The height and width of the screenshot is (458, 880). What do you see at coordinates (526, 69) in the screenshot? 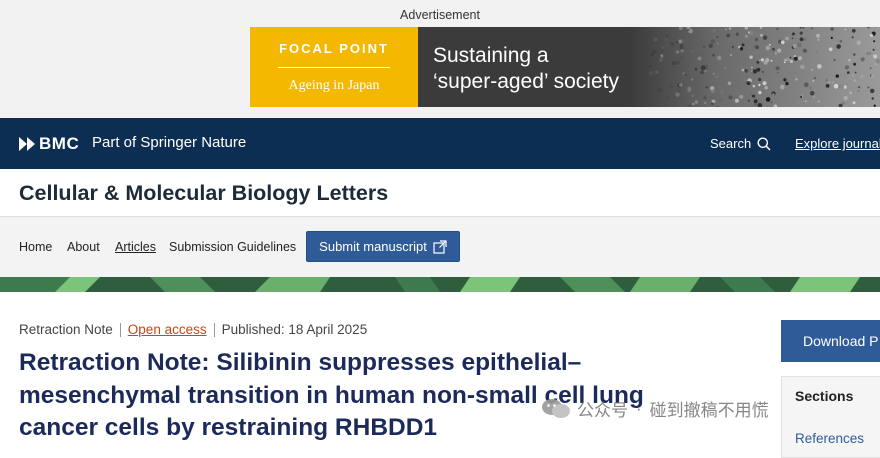
I see `ad-headline: Sustaining a ‘super-aged’ society` at bounding box center [526, 69].